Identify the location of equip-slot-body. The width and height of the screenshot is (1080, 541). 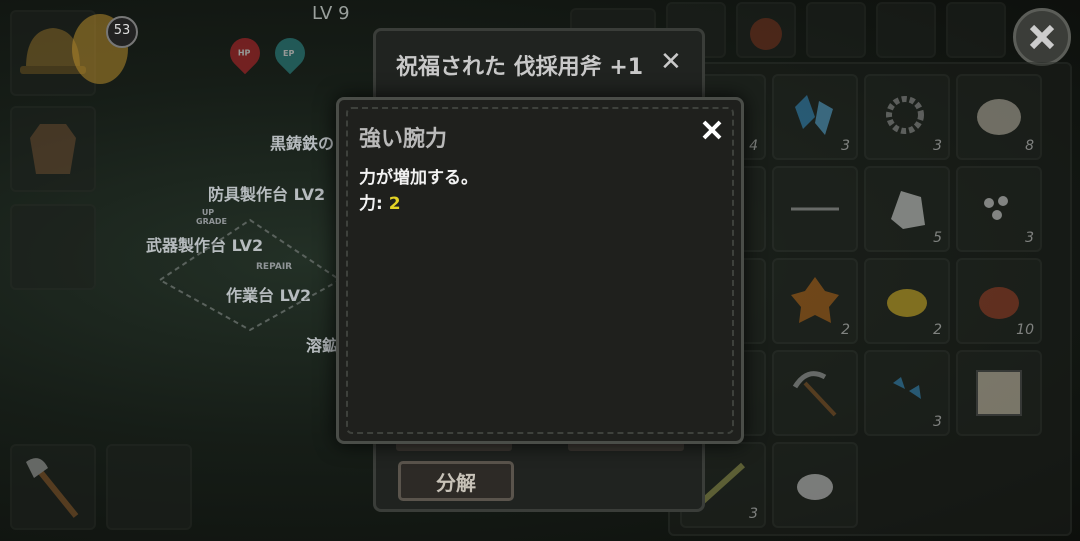
(53, 149).